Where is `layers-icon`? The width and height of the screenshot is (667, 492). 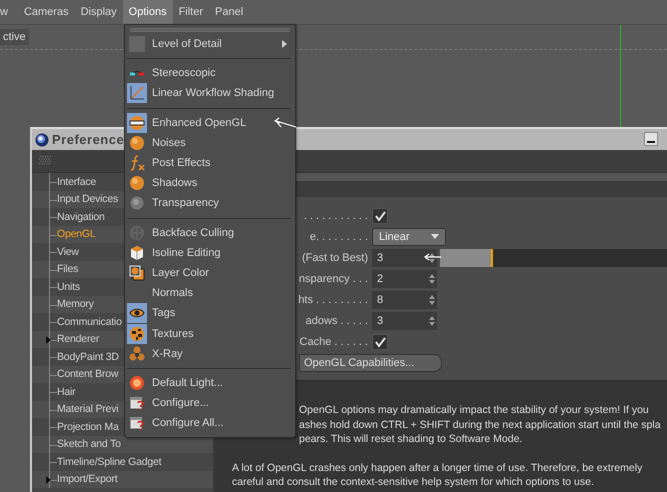 layers-icon is located at coordinates (137, 272).